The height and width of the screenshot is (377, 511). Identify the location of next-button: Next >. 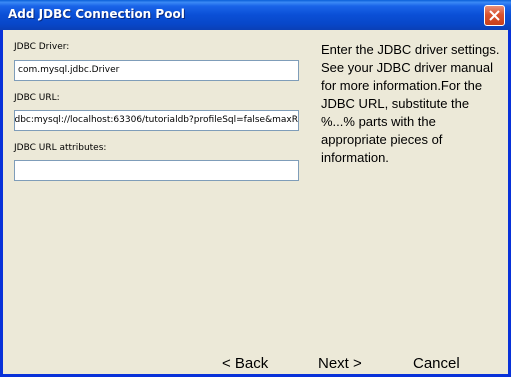
(340, 364).